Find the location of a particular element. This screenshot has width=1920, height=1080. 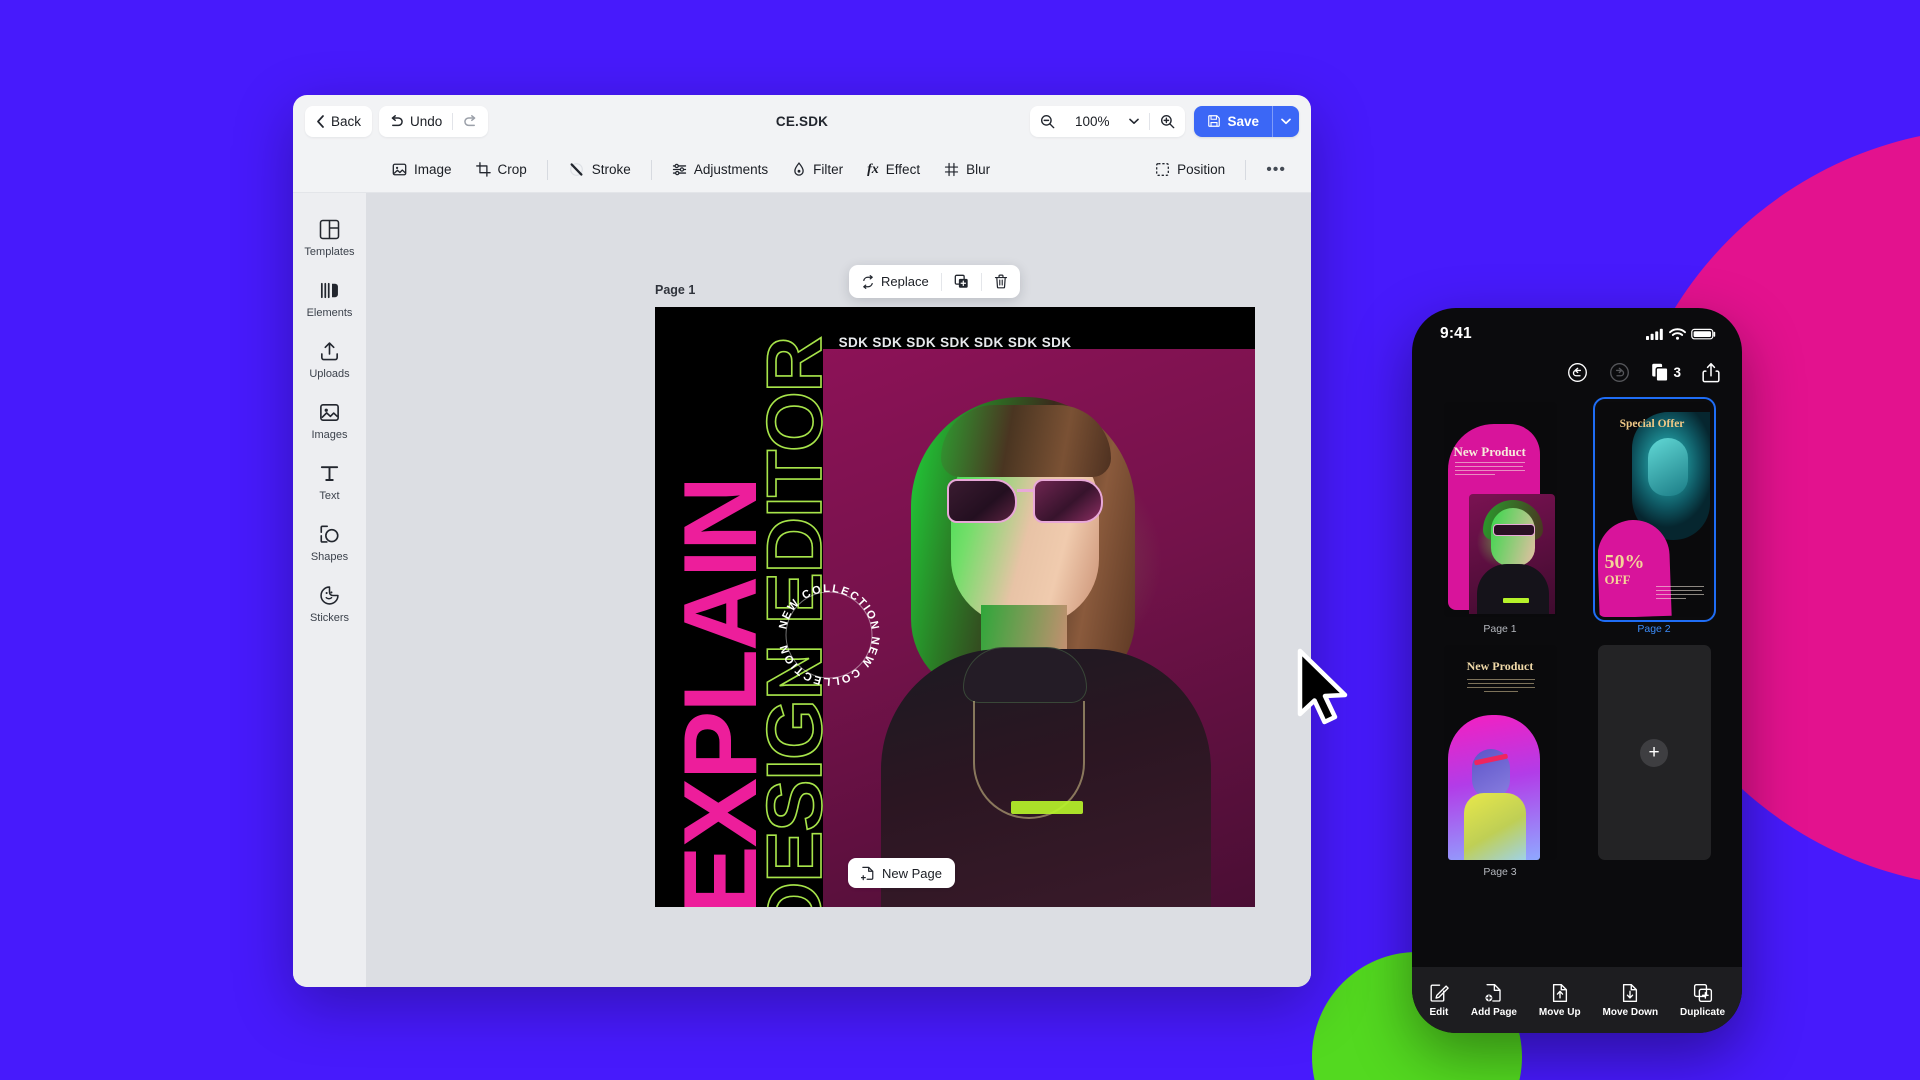

battery-icon is located at coordinates (1703, 334).